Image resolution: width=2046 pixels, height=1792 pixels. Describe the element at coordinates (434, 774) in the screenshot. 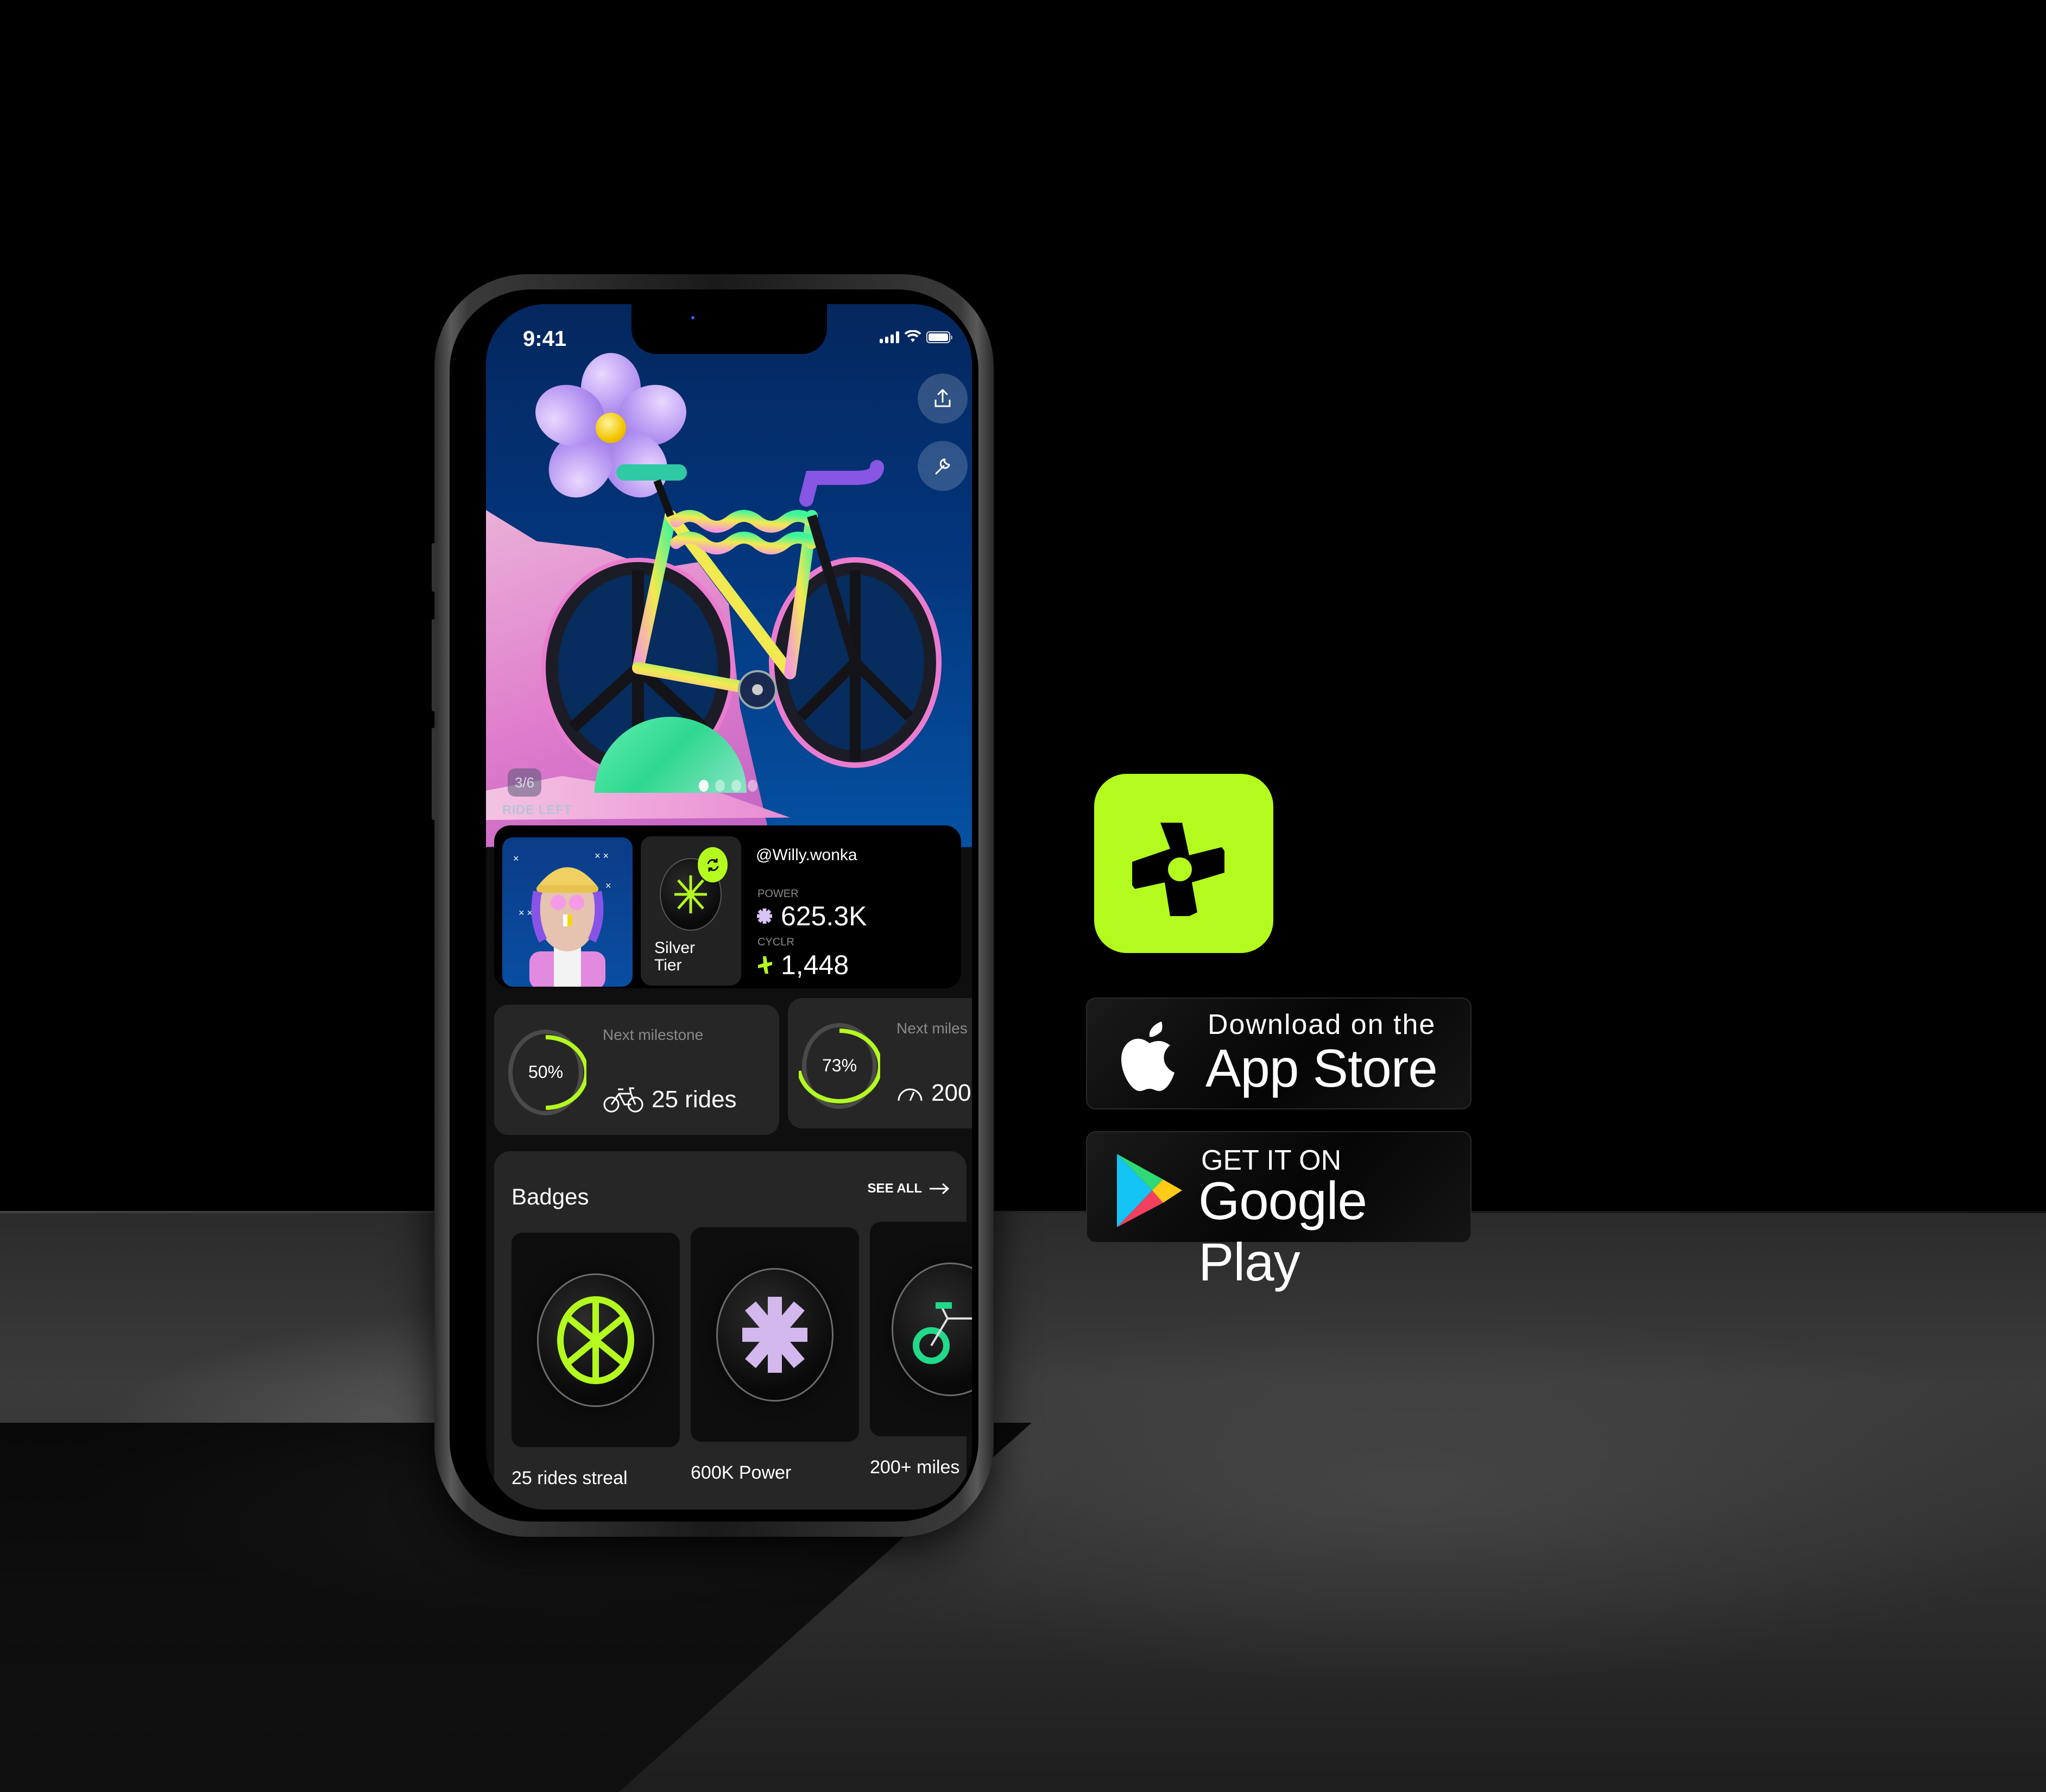

I see `volume-down-button` at that location.